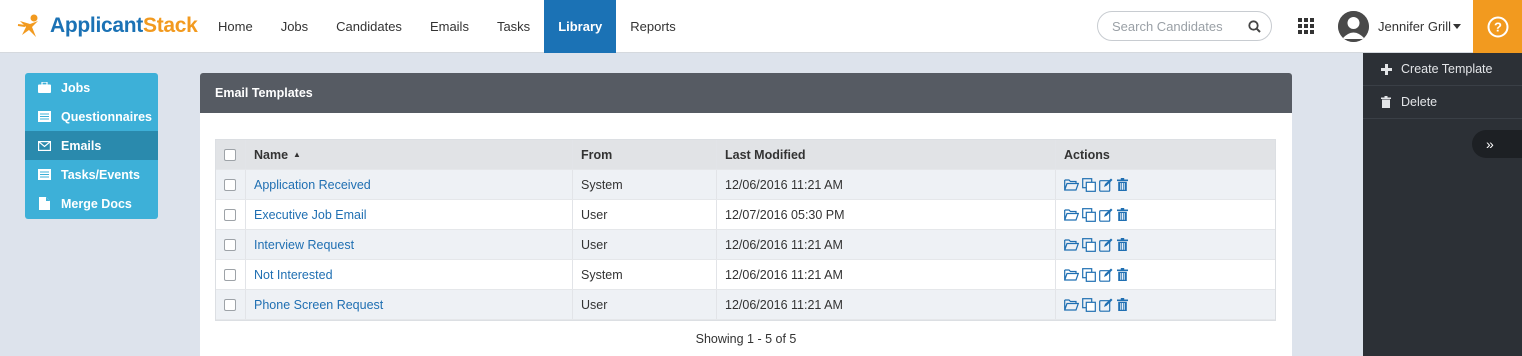  What do you see at coordinates (369, 26) in the screenshot?
I see `nav-candidates: Candidates` at bounding box center [369, 26].